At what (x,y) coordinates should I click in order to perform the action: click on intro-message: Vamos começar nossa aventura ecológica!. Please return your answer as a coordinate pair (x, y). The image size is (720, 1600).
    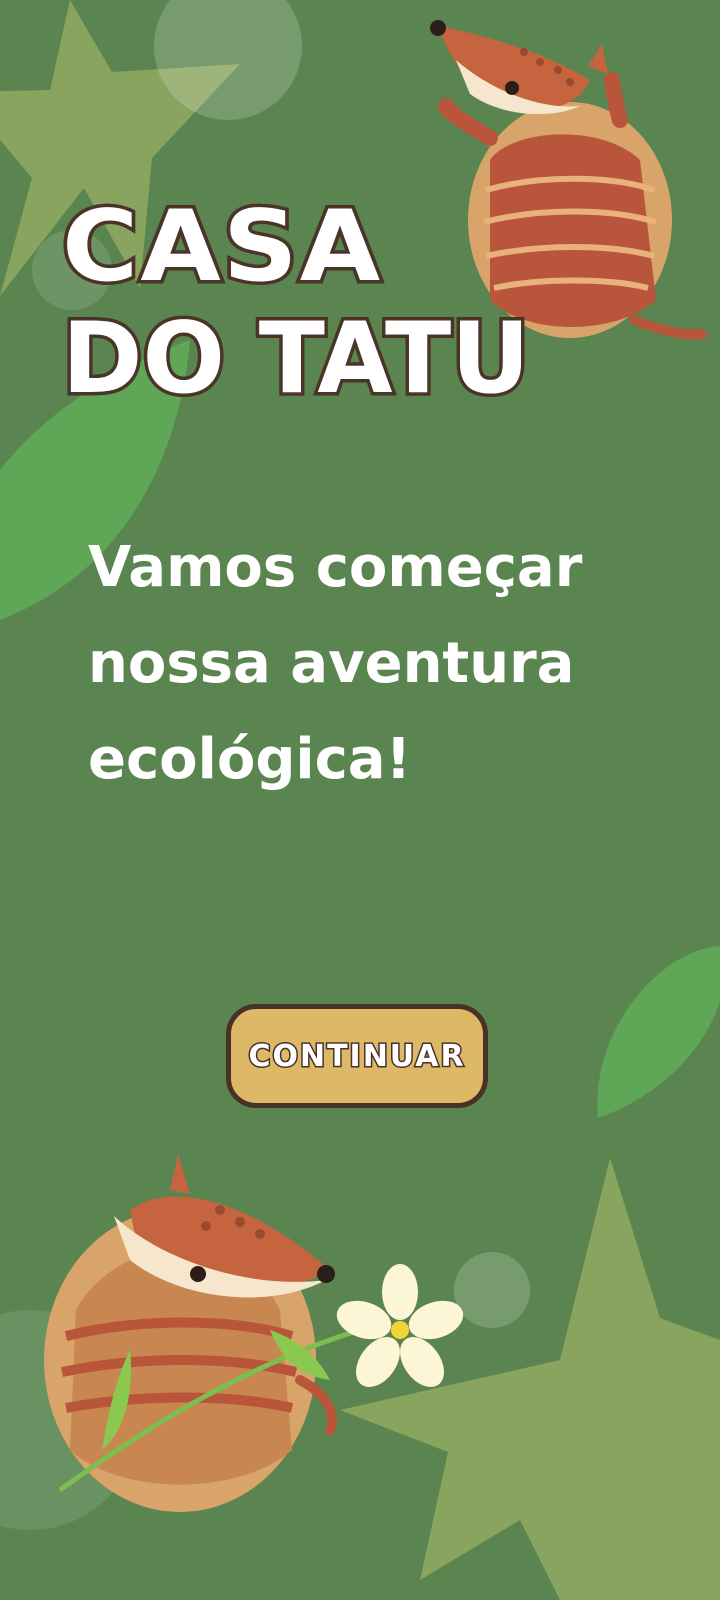
    Looking at the image, I should click on (335, 663).